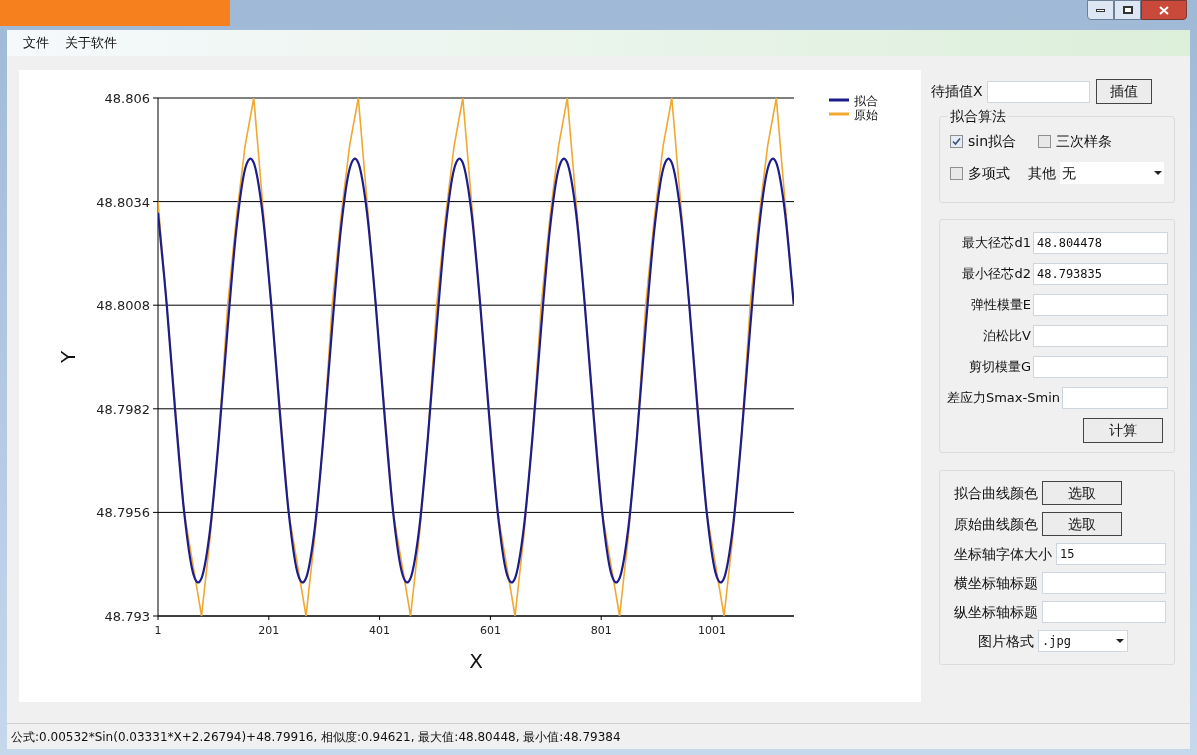 This screenshot has height=755, width=1197. Describe the element at coordinates (996, 524) in the screenshot. I see `field-label: 原始曲线颜色` at that location.